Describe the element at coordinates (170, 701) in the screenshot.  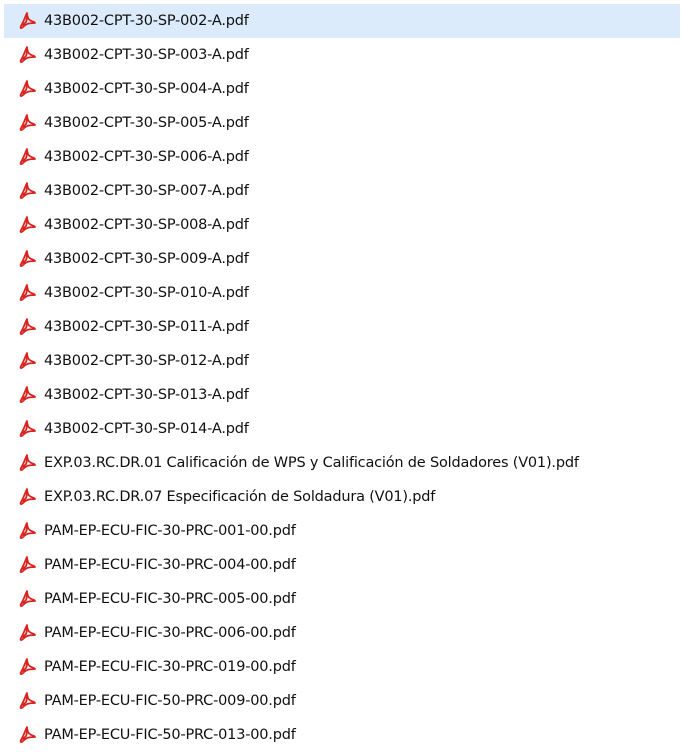
I see `file-name: PAM-EP-ECU-FIC-50-PRC-009-00.pdf` at that location.